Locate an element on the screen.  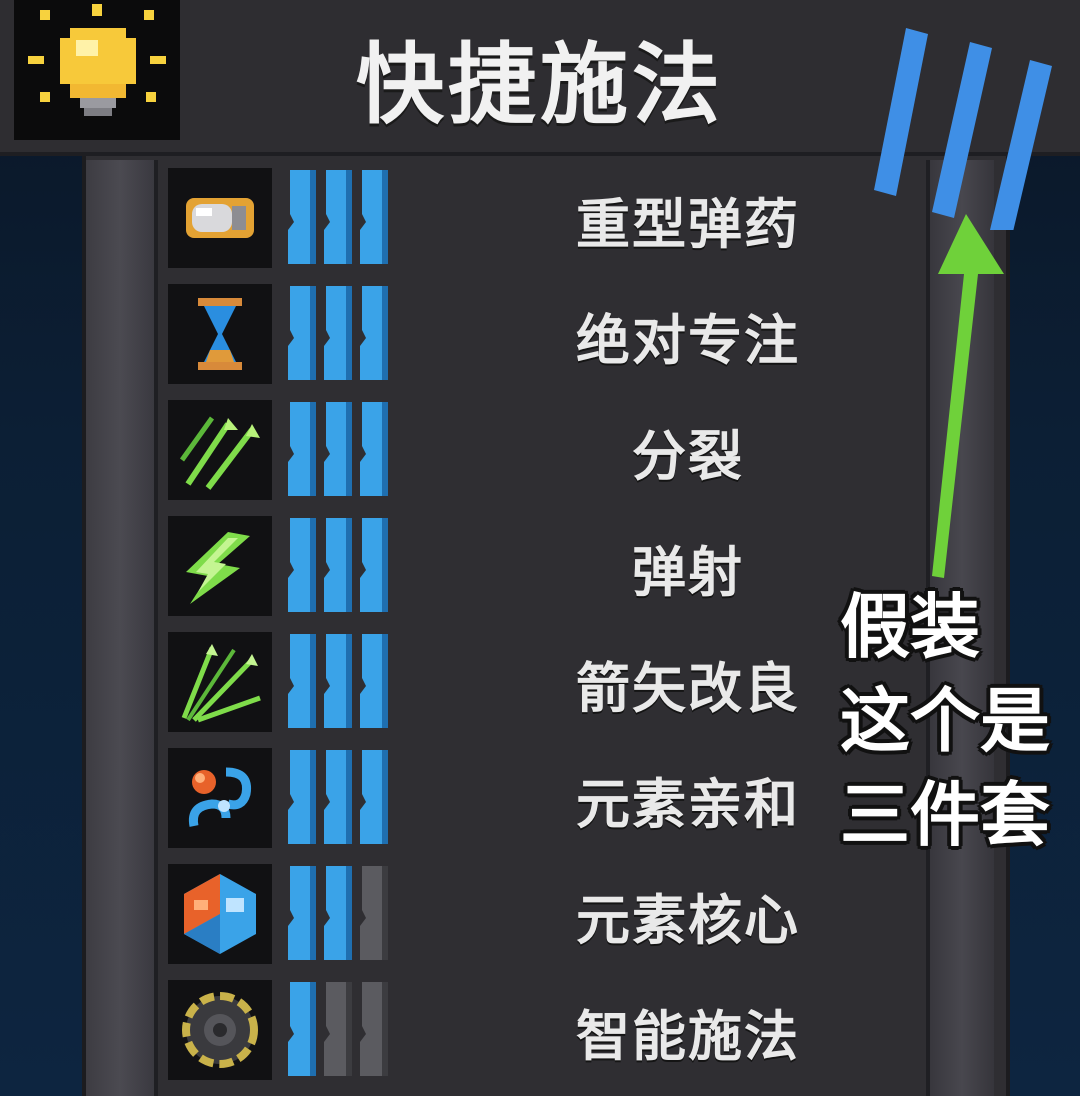
skill-row: 重型弹药 is located at coordinates (538, 220).